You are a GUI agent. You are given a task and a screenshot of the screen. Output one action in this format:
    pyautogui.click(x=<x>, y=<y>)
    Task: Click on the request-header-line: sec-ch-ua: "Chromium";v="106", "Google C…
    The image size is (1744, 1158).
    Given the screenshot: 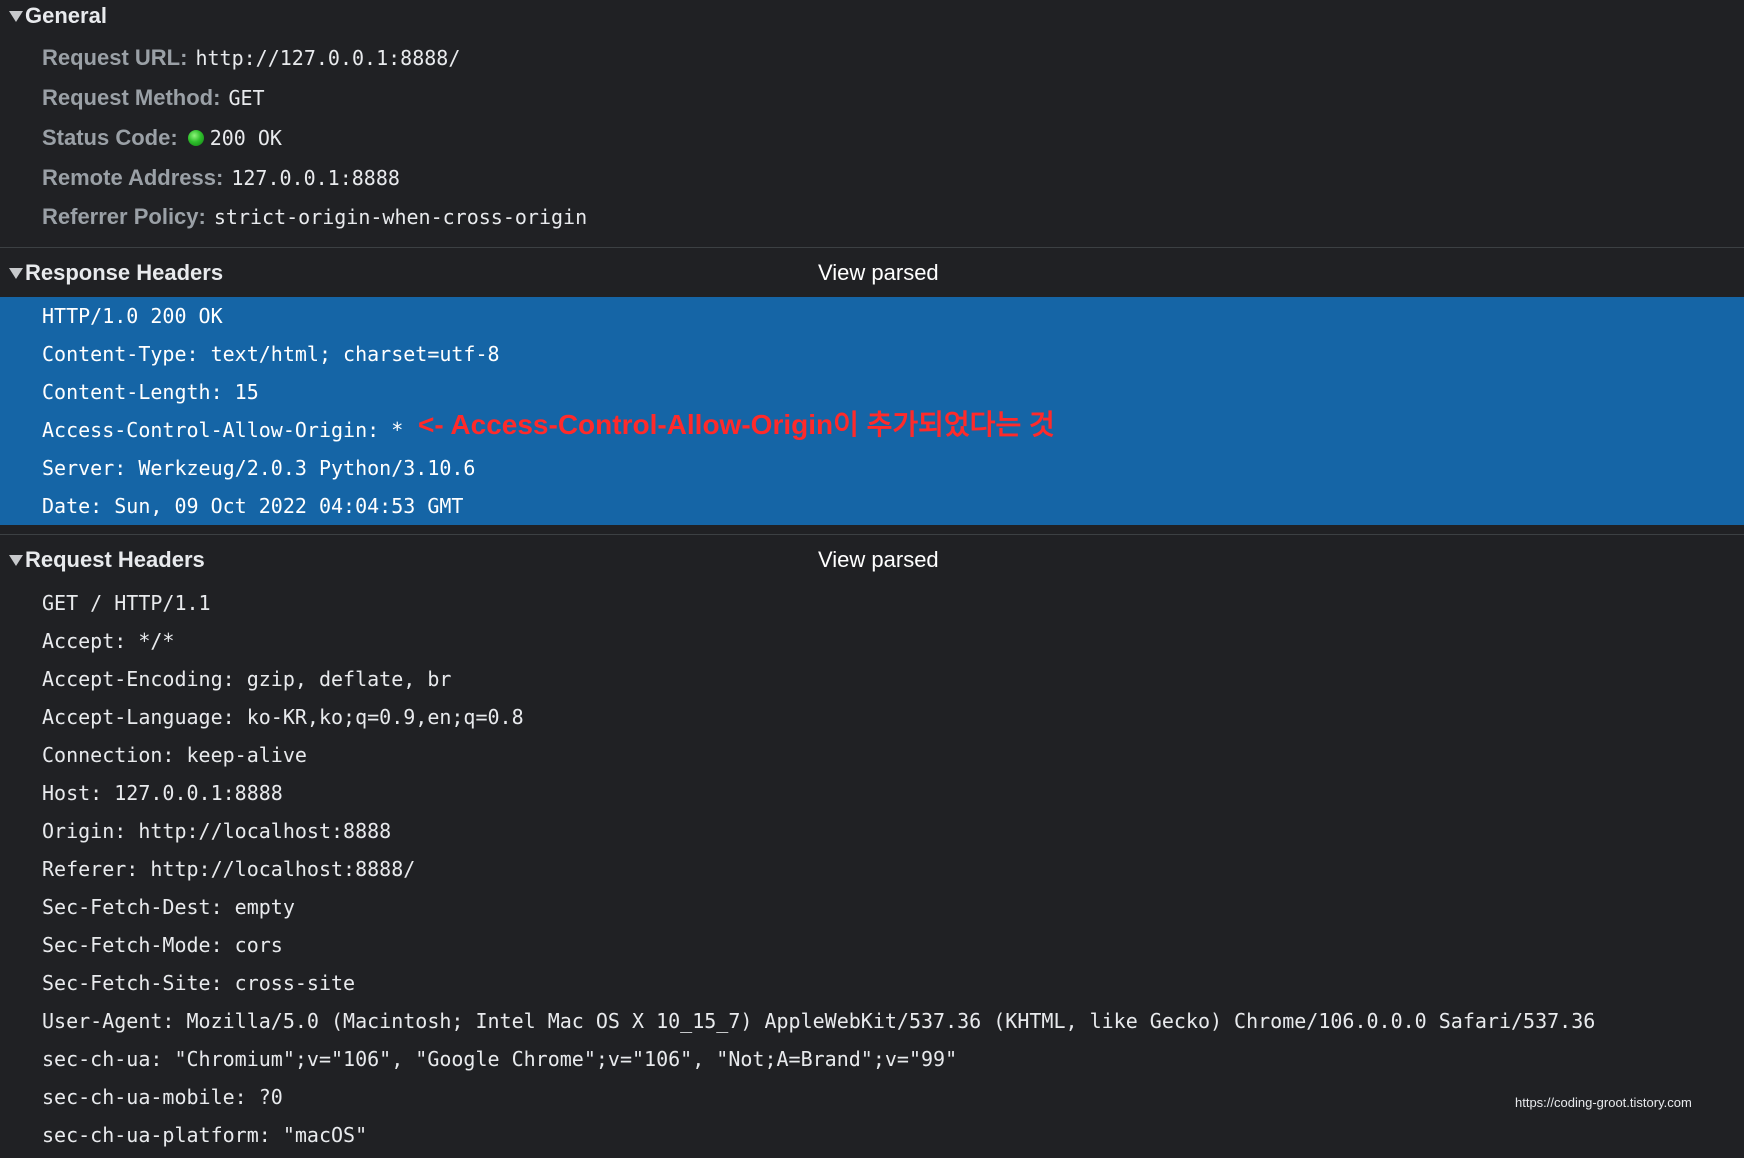 What is the action you would take?
    pyautogui.click(x=500, y=1059)
    